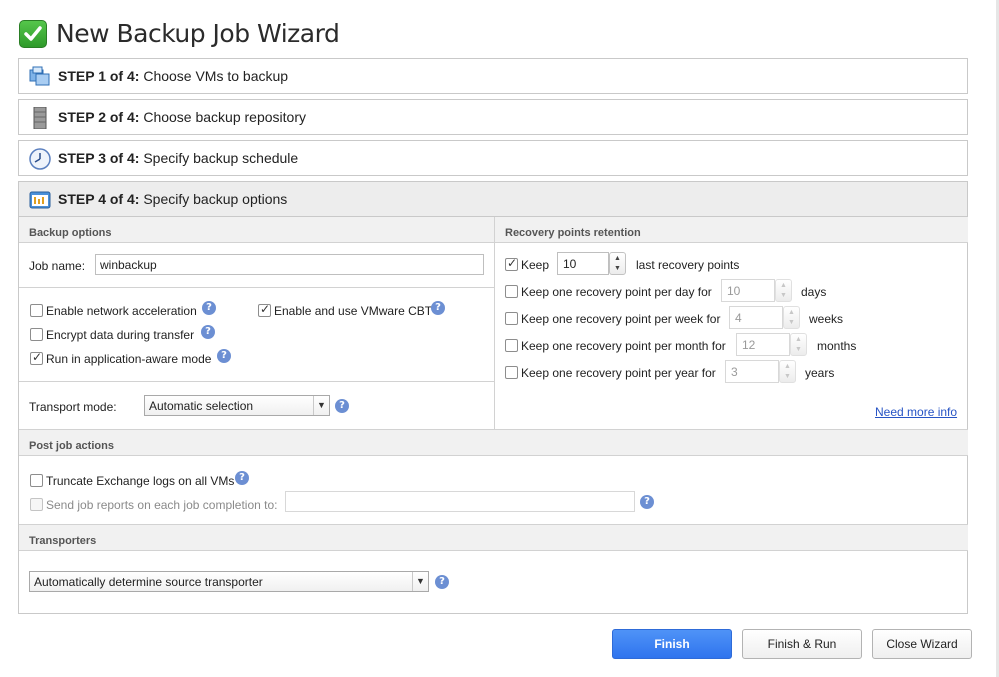 The image size is (999, 677). I want to click on vmware-cbt-label: Enable and use VMware CBT, so click(353, 311).